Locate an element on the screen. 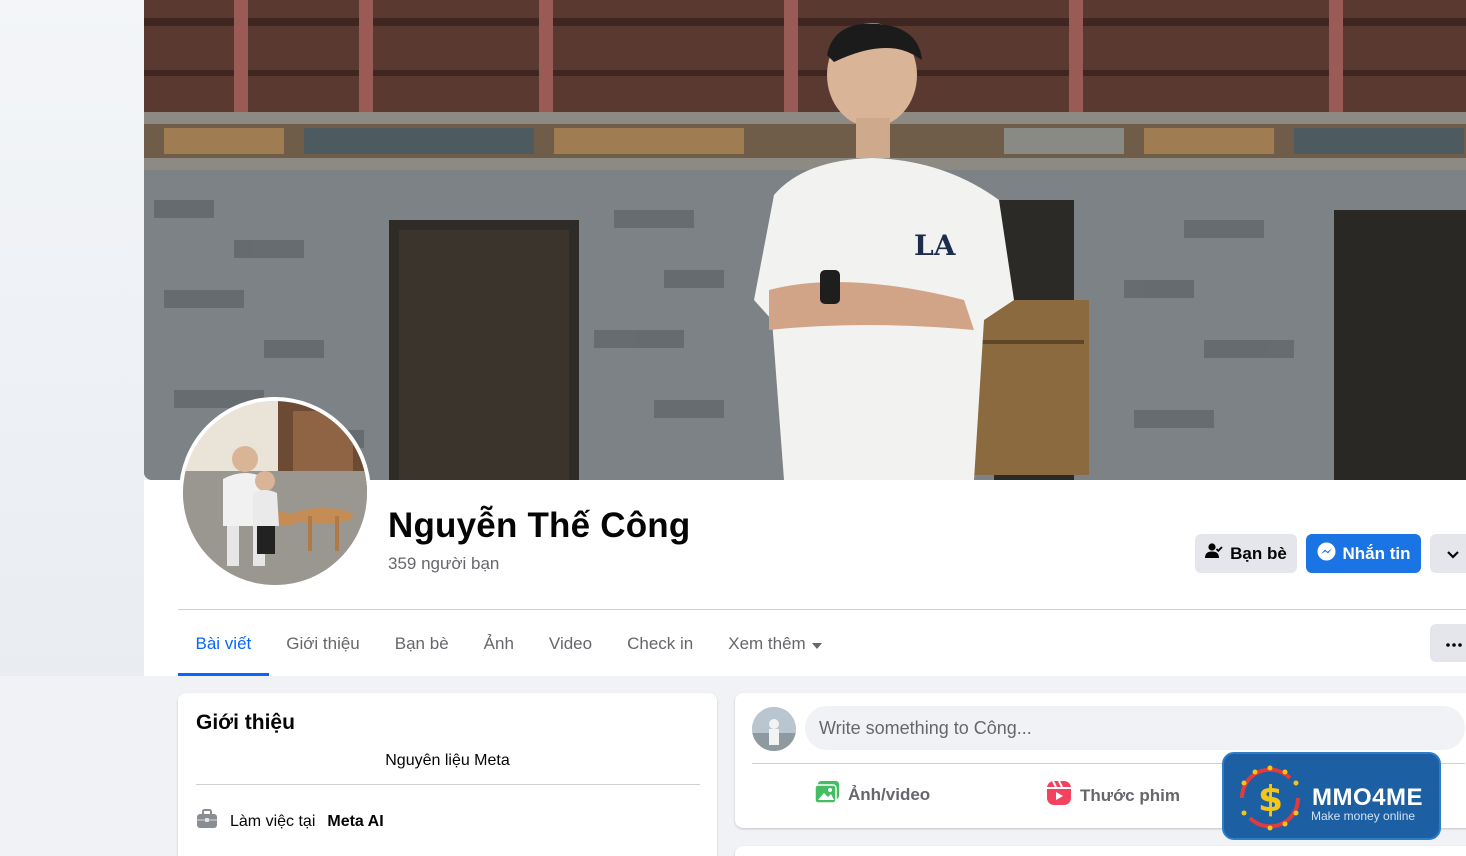 The height and width of the screenshot is (856, 1466). tab-videos: Video is located at coordinates (570, 644).